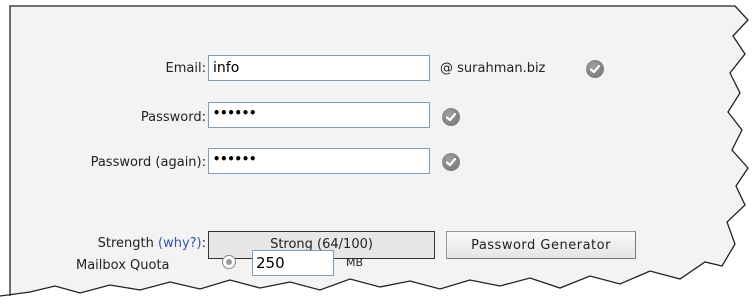 The height and width of the screenshot is (307, 755). I want to click on quota-input, so click(293, 263).